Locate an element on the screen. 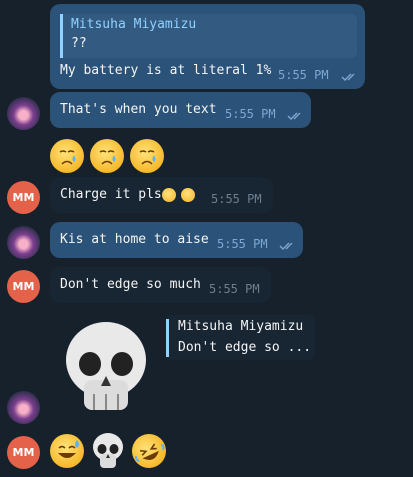  message-bubble-outgoing: That's when you text 5:55 PM is located at coordinates (180, 110).